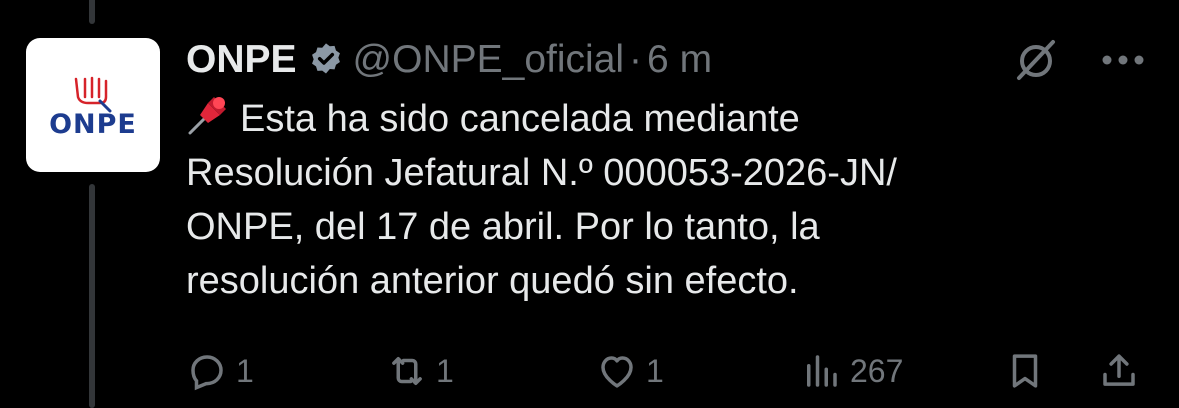  I want to click on onpe-logo: ONPE, so click(93, 105).